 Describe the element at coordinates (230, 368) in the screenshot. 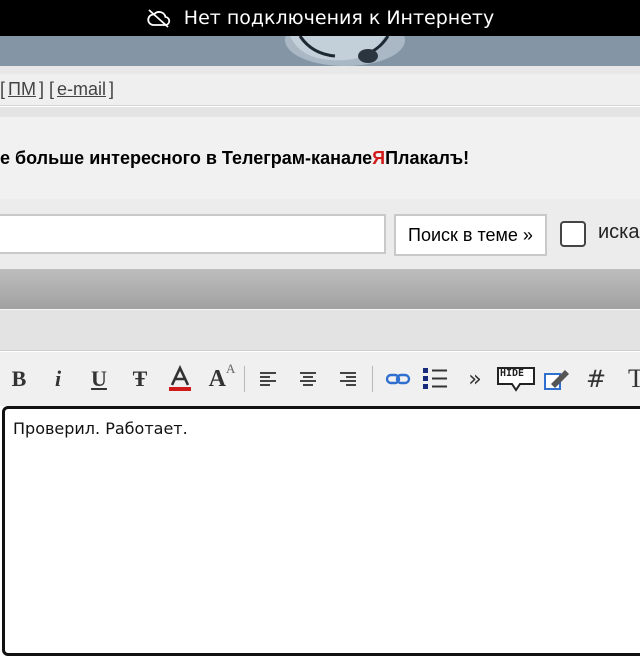

I see `font-size-superscript: A` at that location.